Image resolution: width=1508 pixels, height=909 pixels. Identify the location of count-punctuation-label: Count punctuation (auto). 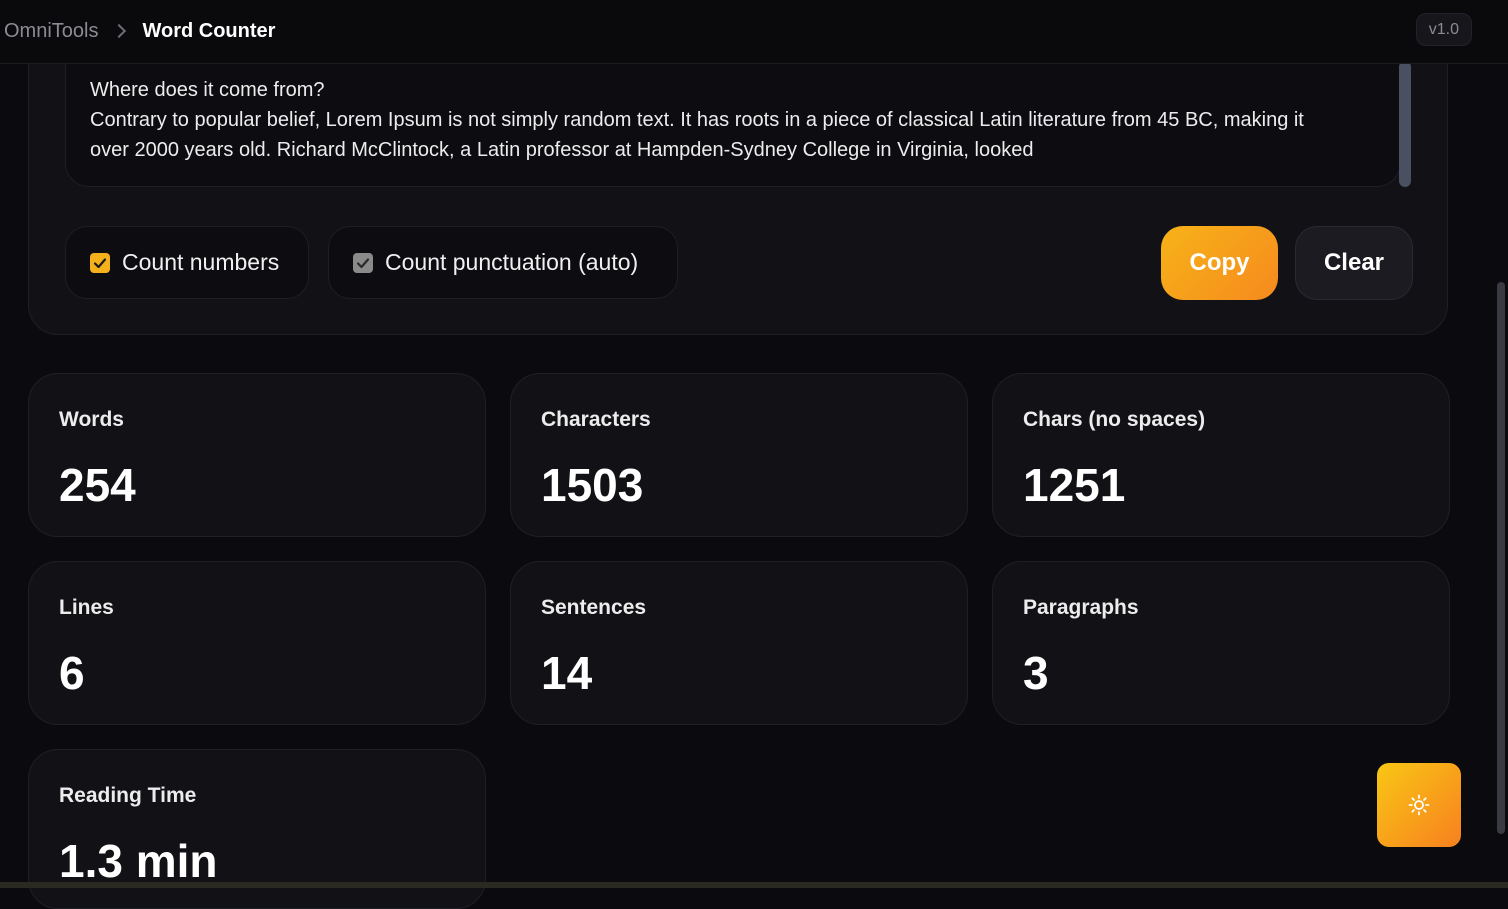
(512, 262).